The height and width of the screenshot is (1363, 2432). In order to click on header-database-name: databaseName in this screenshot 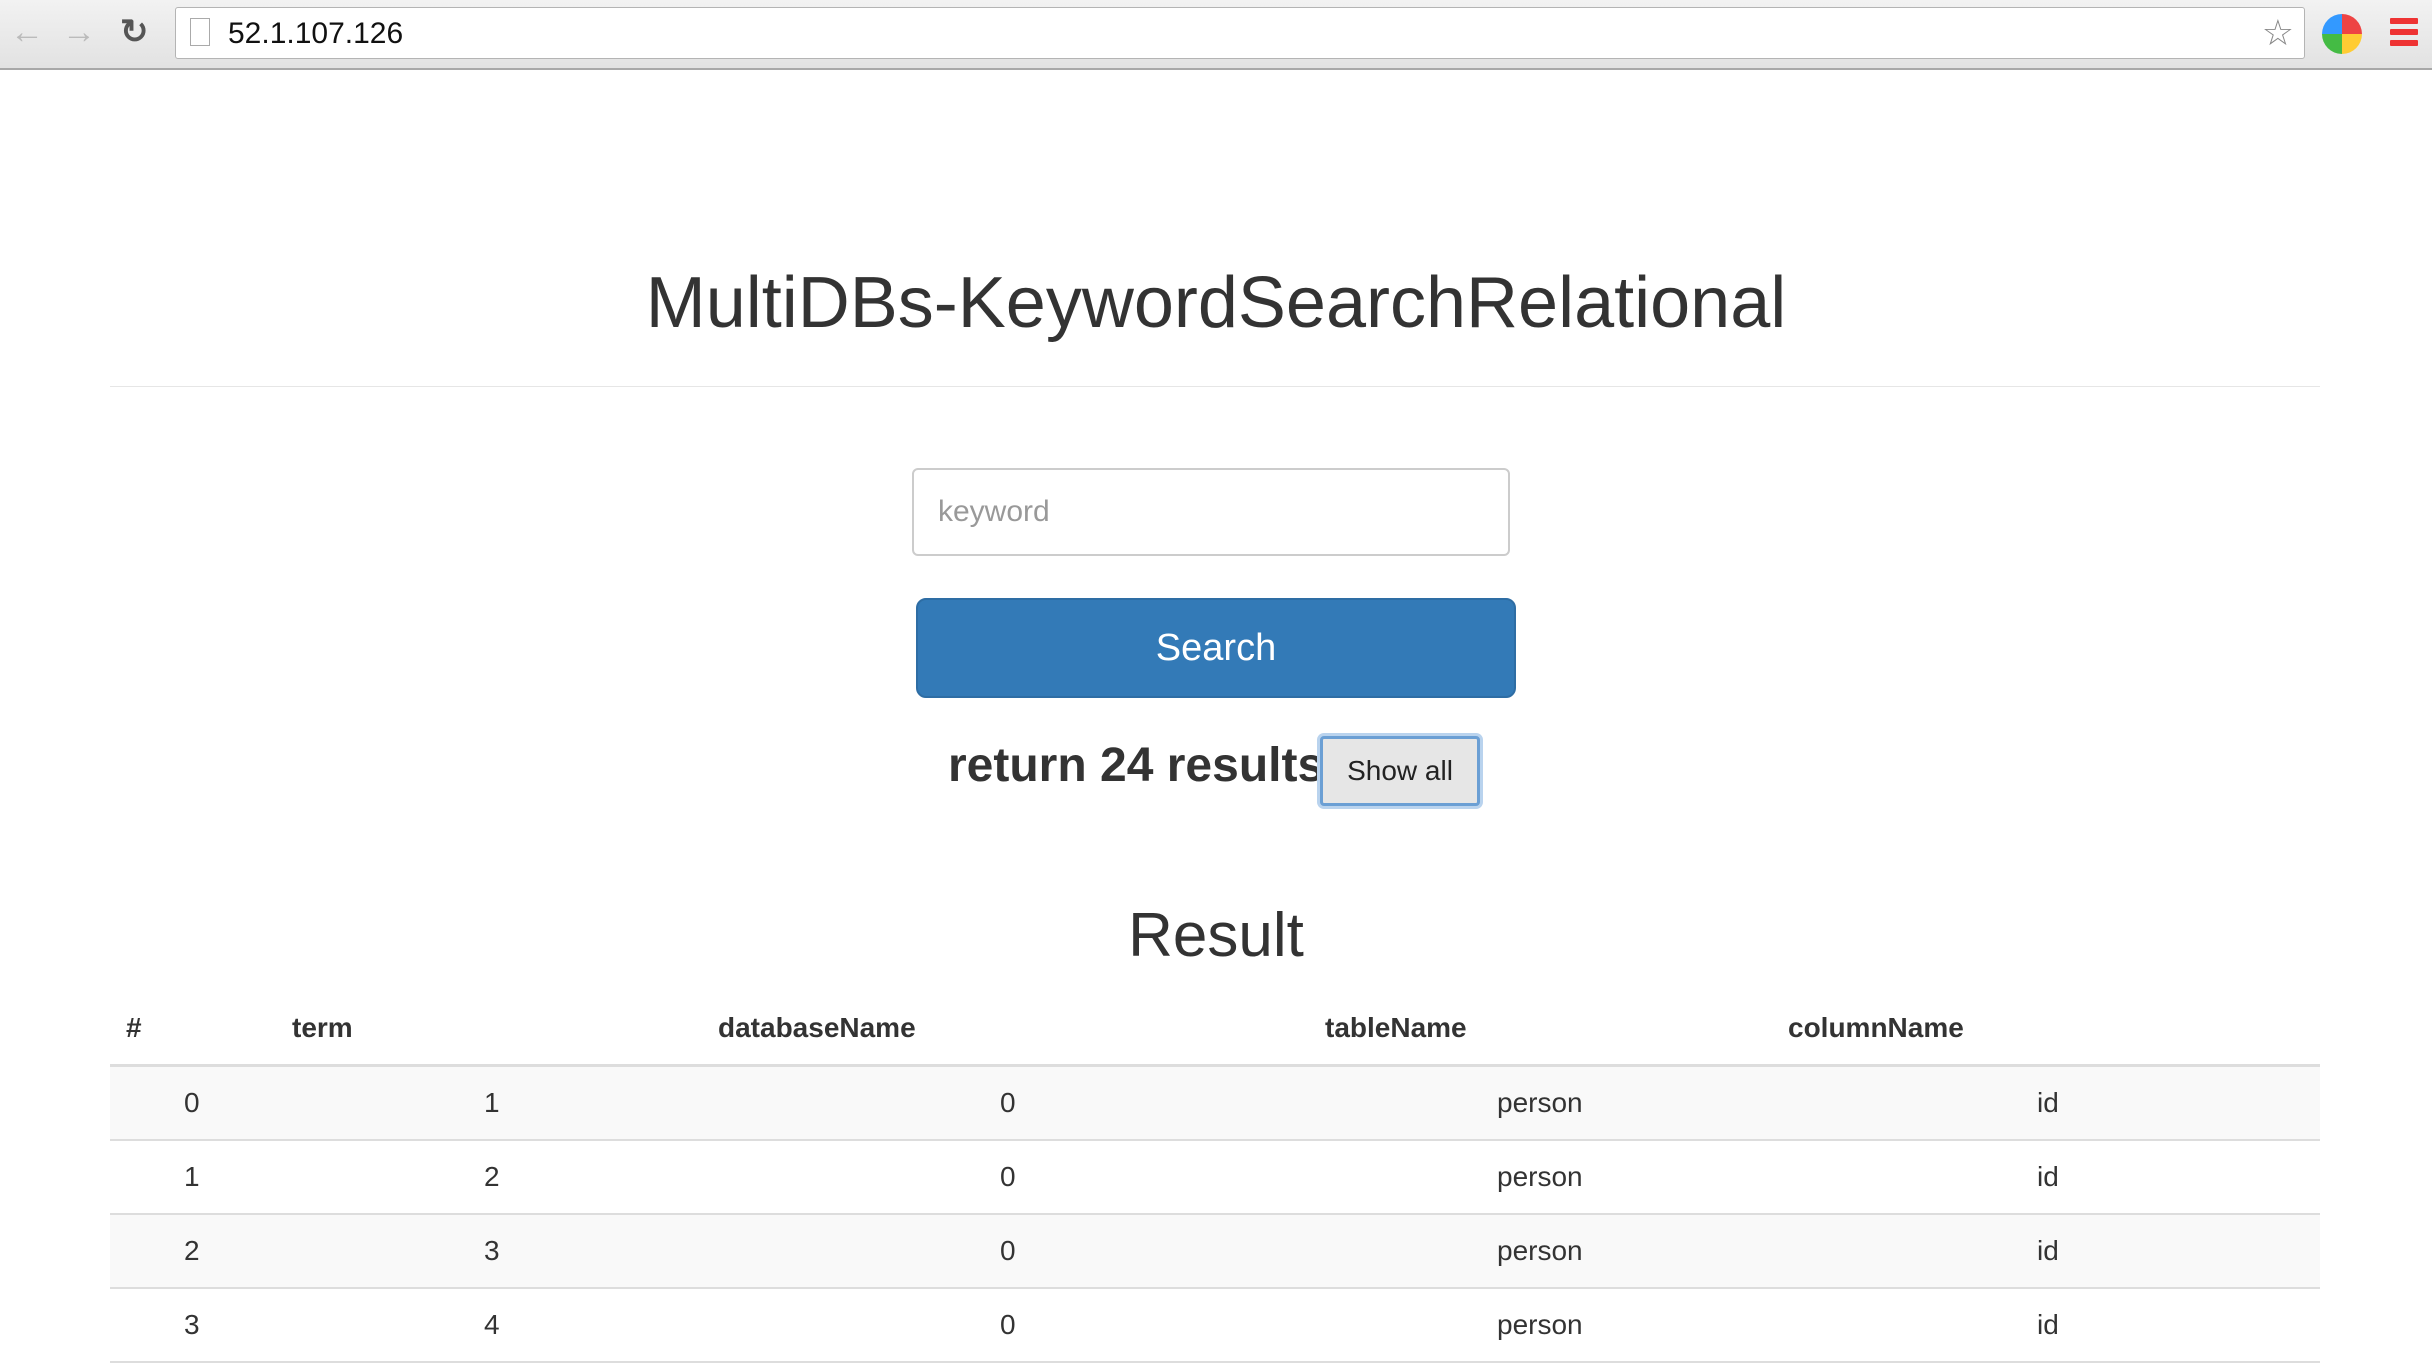, I will do `click(817, 1027)`.